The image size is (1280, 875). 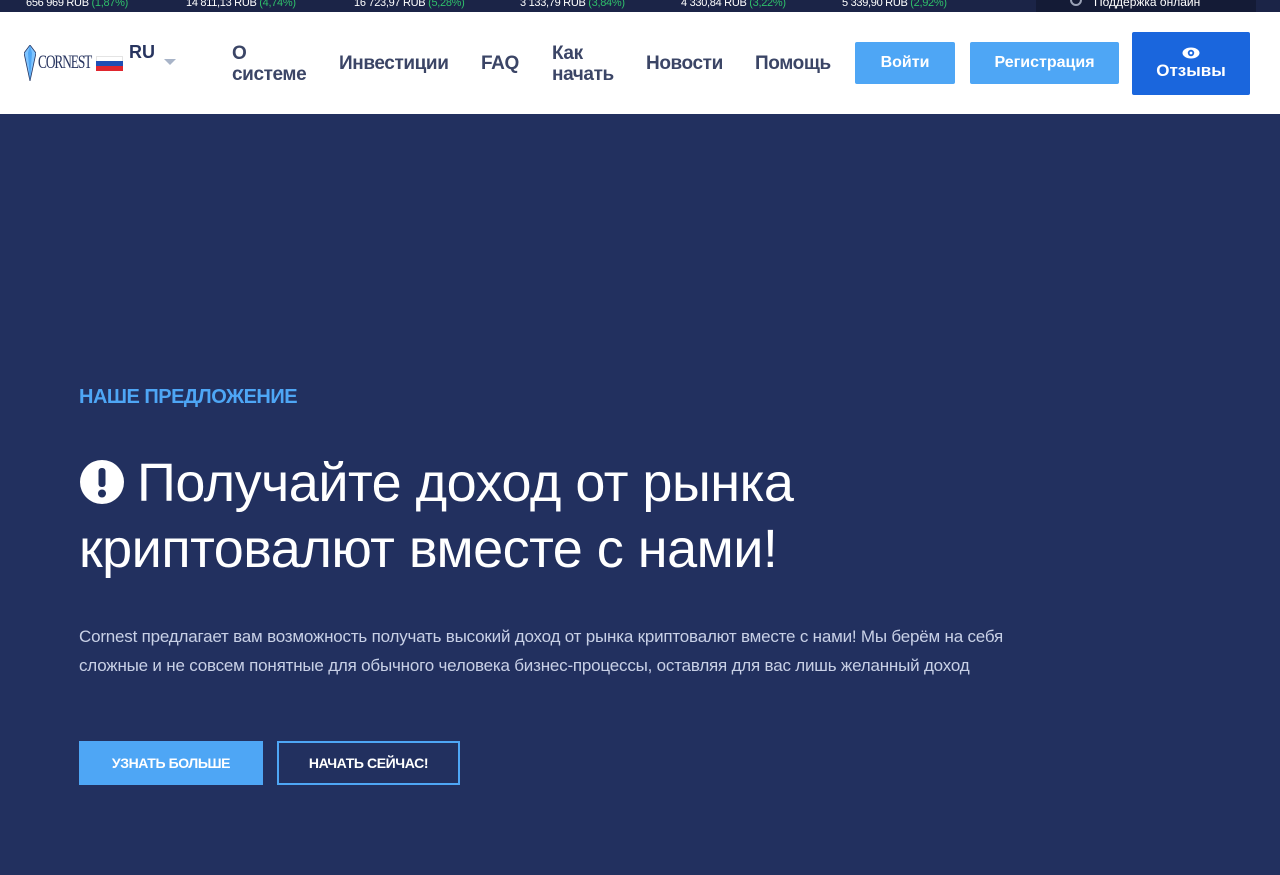 What do you see at coordinates (102, 482) in the screenshot?
I see `exclamation-circle-icon` at bounding box center [102, 482].